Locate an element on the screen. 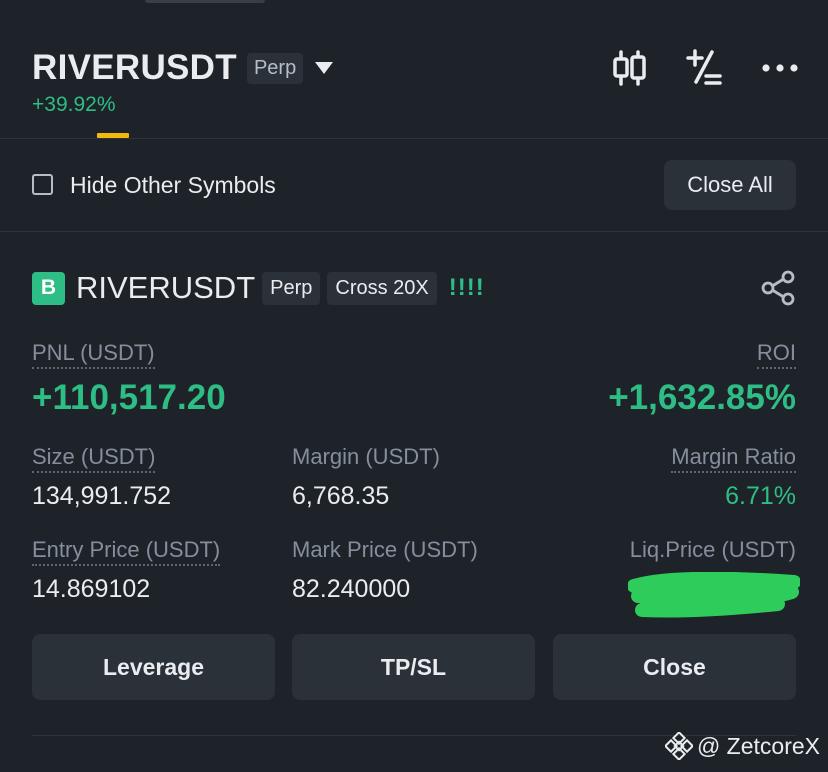 This screenshot has height=772, width=828. leverage-button: Leverage is located at coordinates (153, 667).